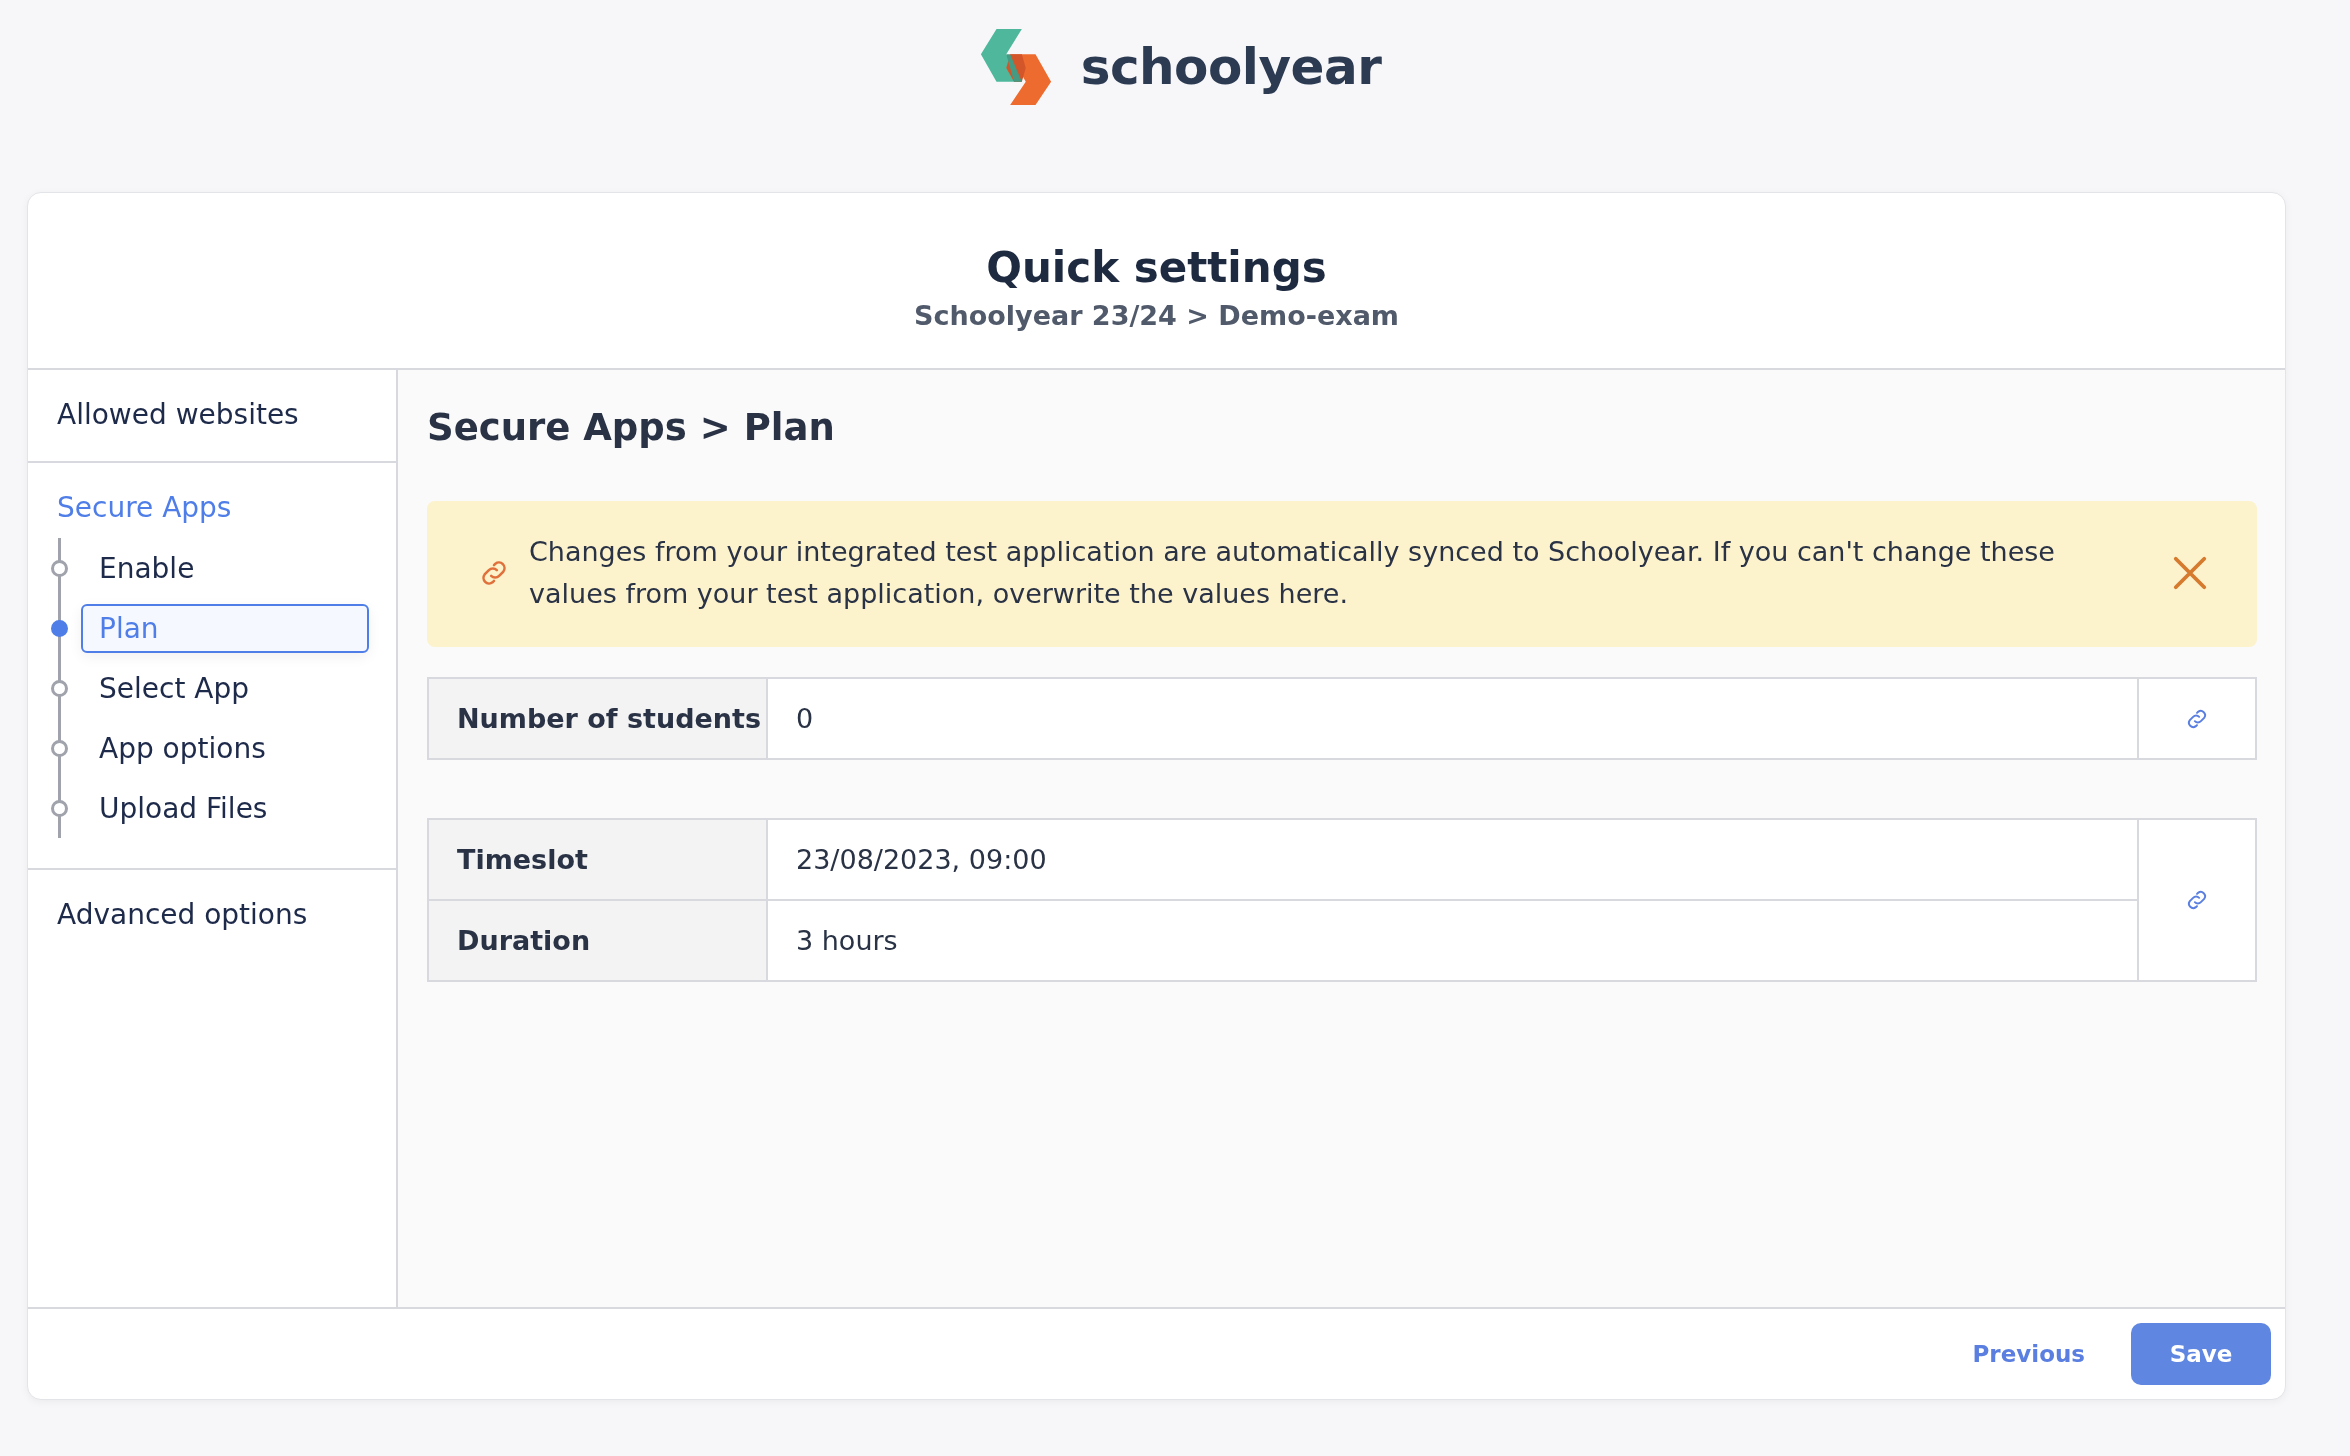  What do you see at coordinates (631, 427) in the screenshot?
I see `section-heading: Secure Apps > Plan` at bounding box center [631, 427].